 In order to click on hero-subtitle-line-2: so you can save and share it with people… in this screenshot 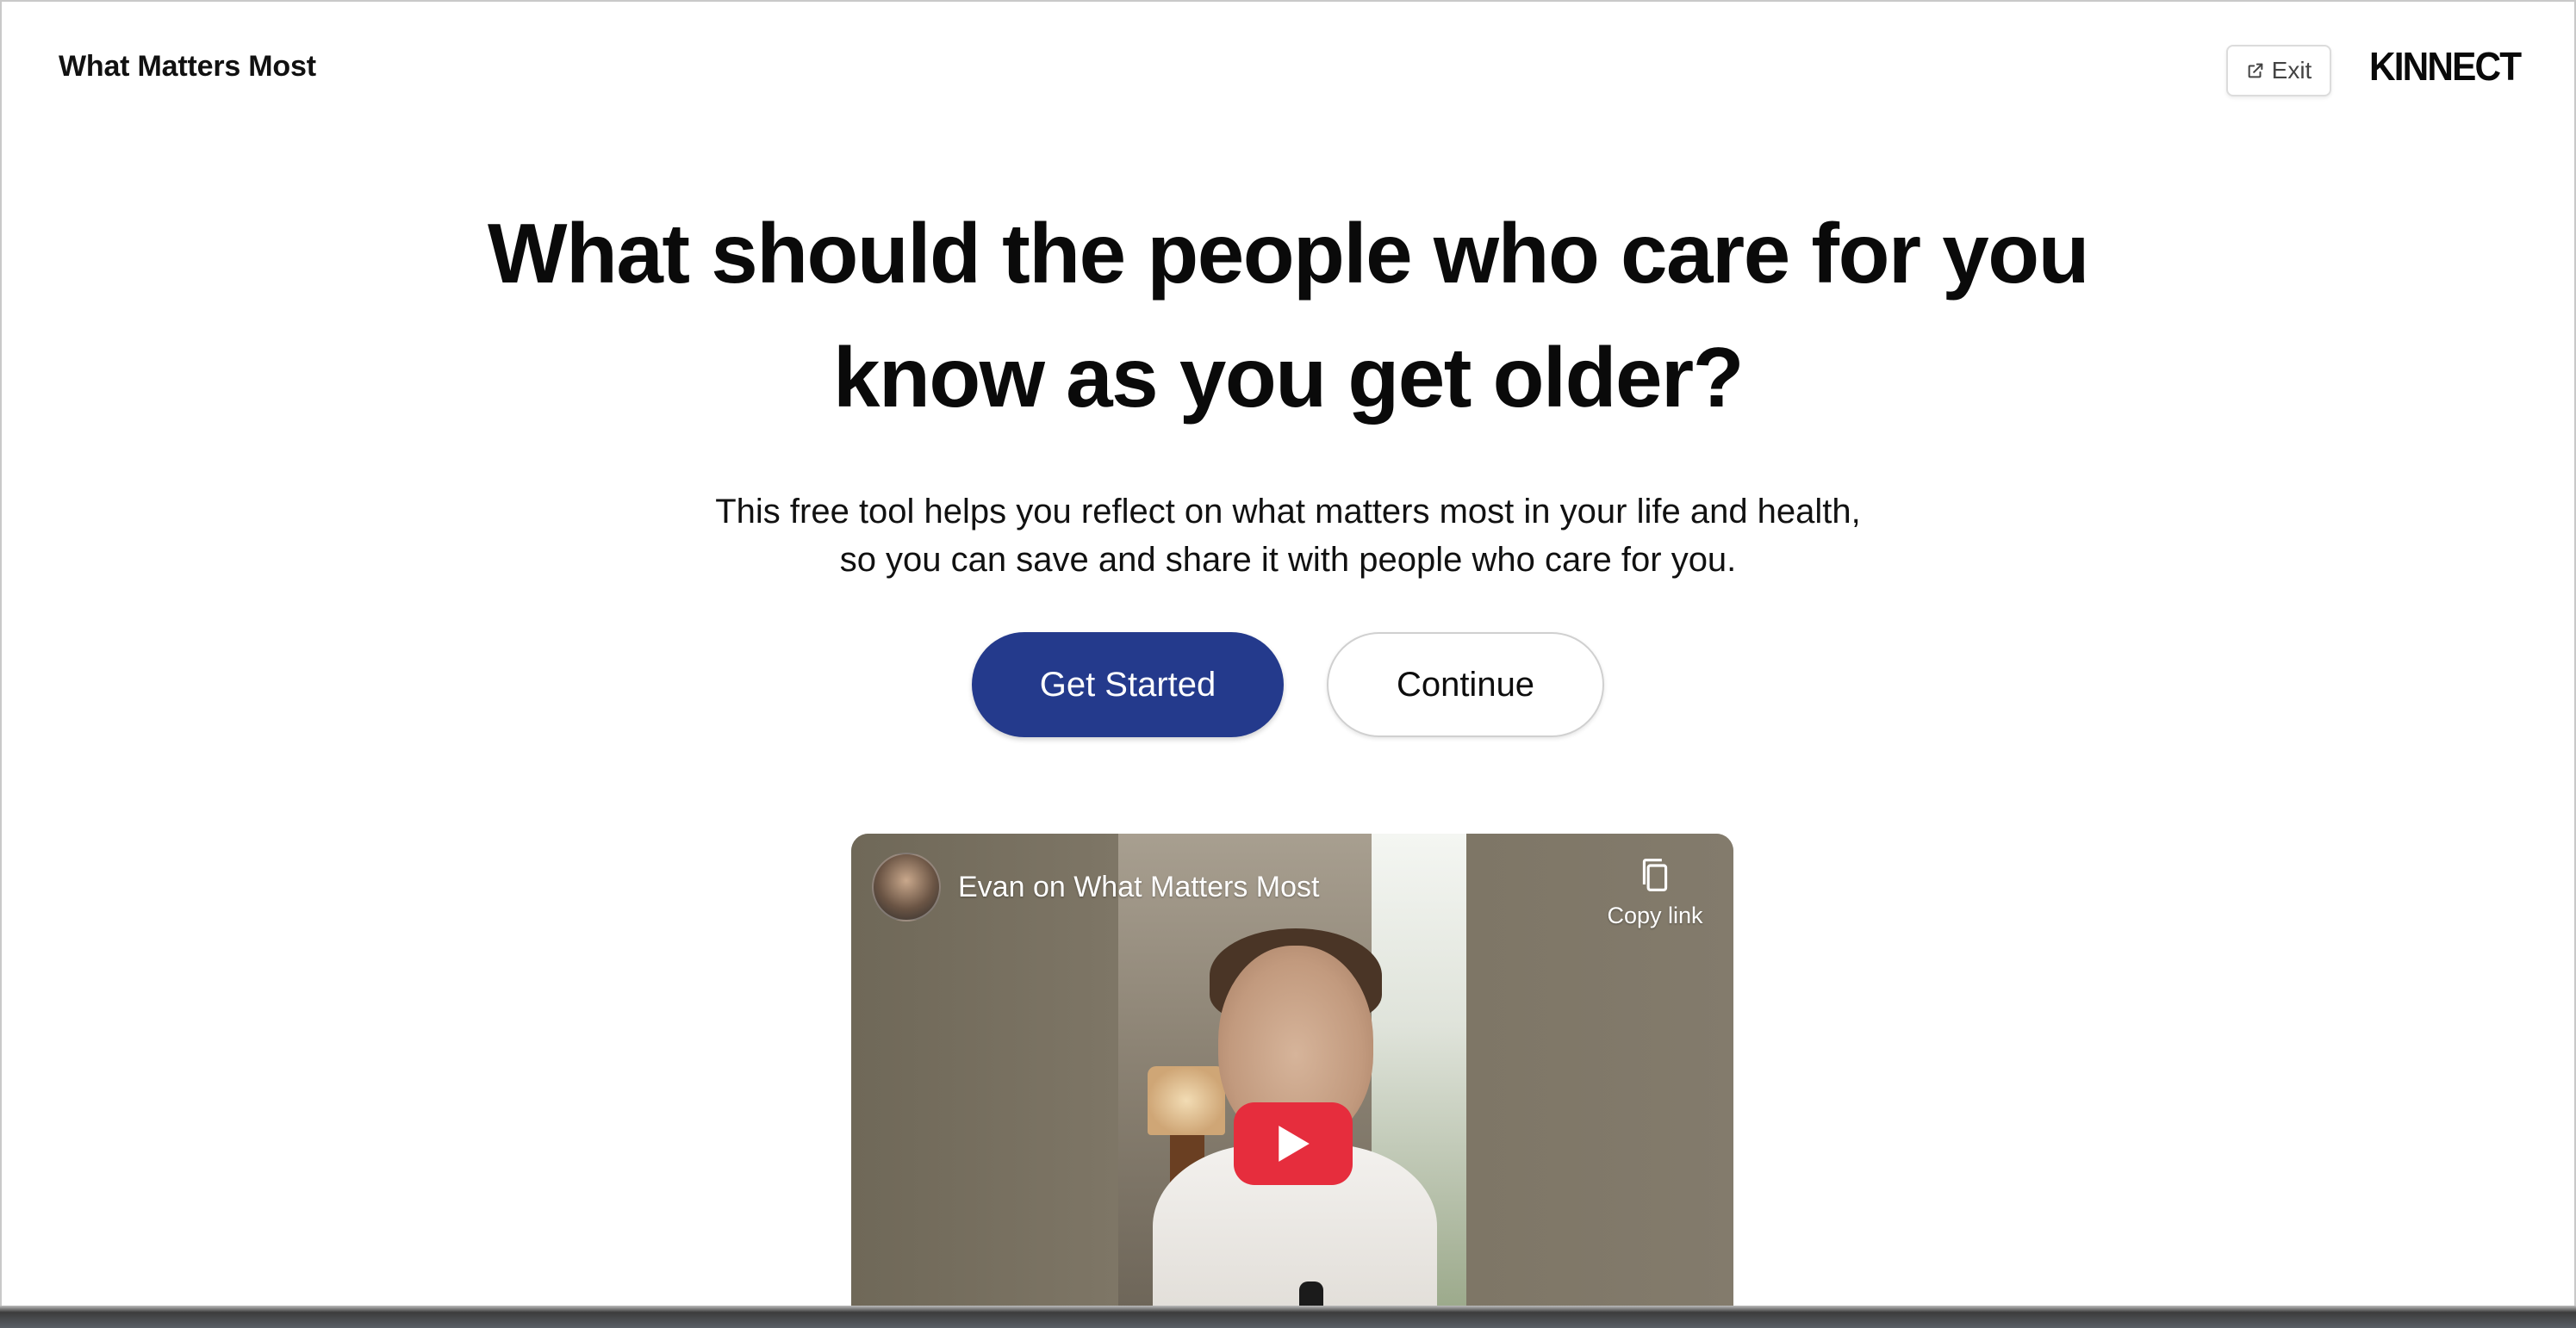, I will do `click(1288, 560)`.